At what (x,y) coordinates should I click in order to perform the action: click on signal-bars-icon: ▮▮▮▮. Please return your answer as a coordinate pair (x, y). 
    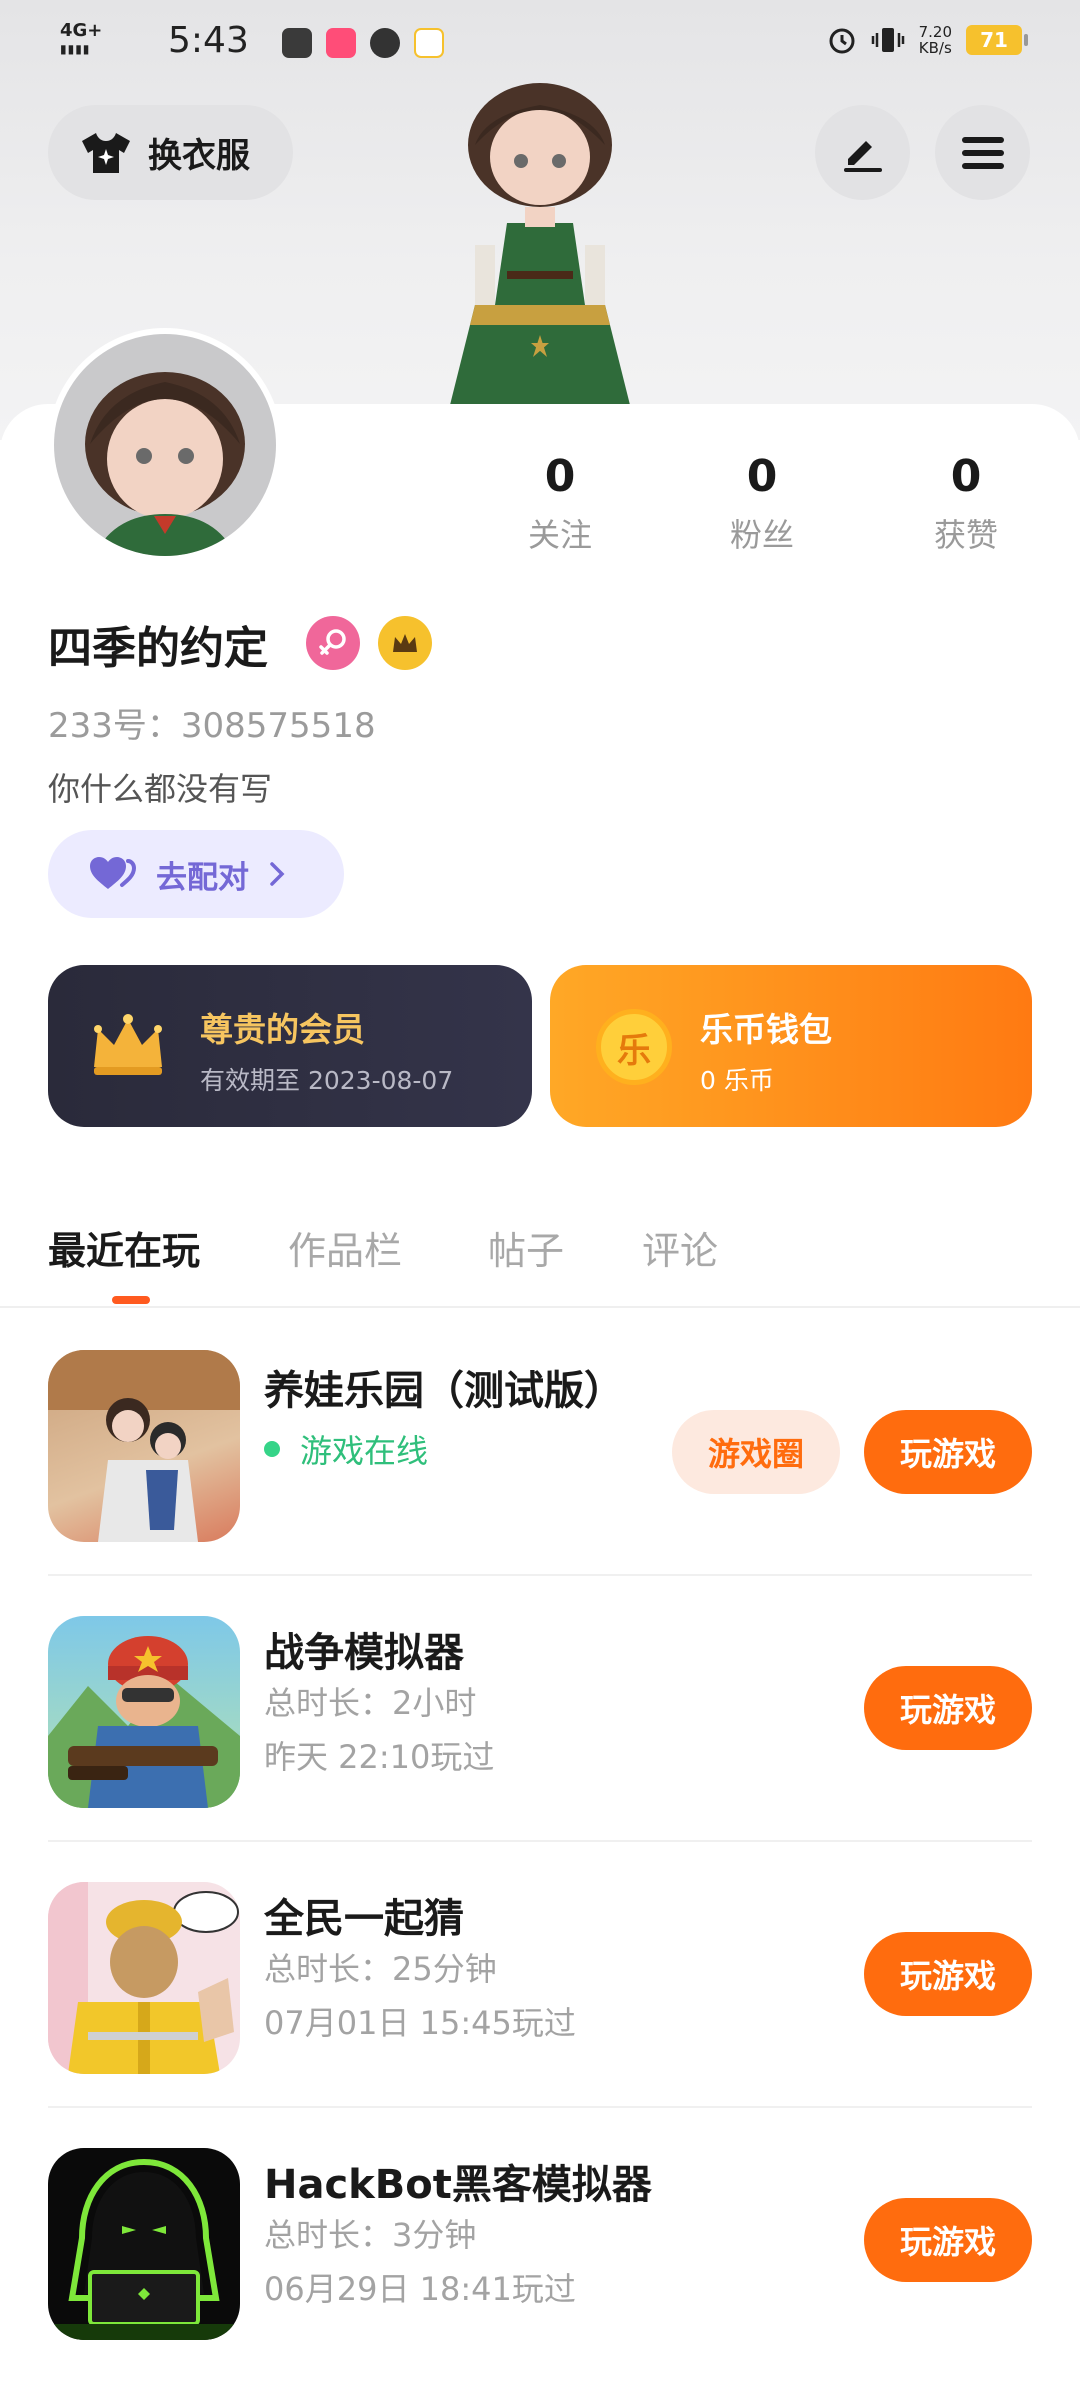
    Looking at the image, I should click on (75, 49).